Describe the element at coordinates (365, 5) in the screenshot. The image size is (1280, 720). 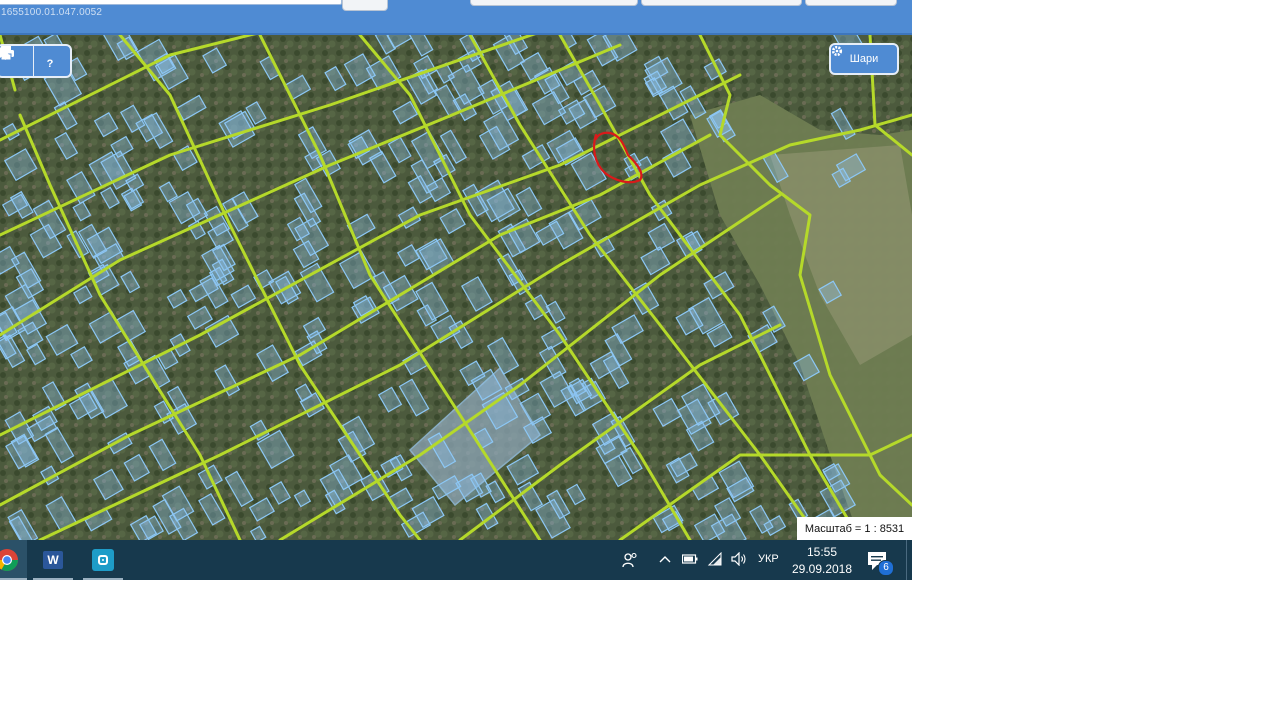
I see `search-button` at that location.